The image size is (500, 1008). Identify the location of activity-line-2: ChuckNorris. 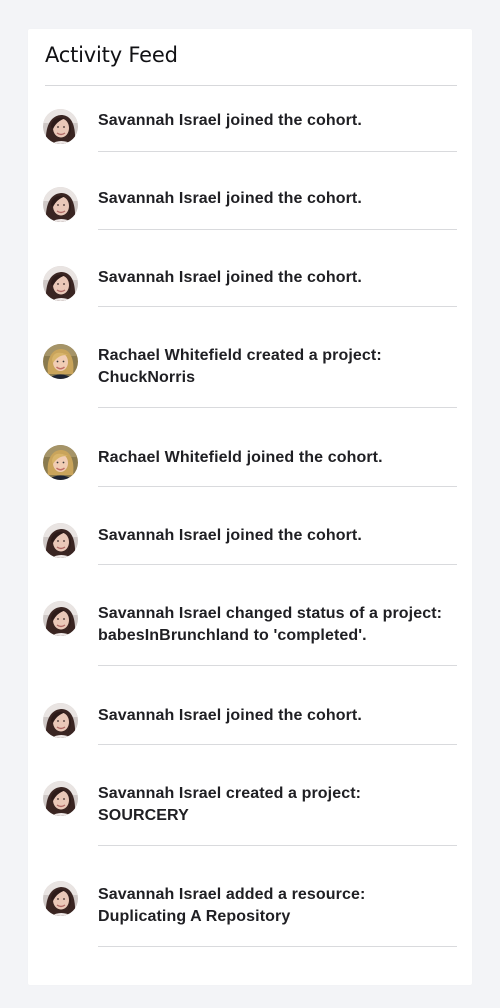
(147, 377).